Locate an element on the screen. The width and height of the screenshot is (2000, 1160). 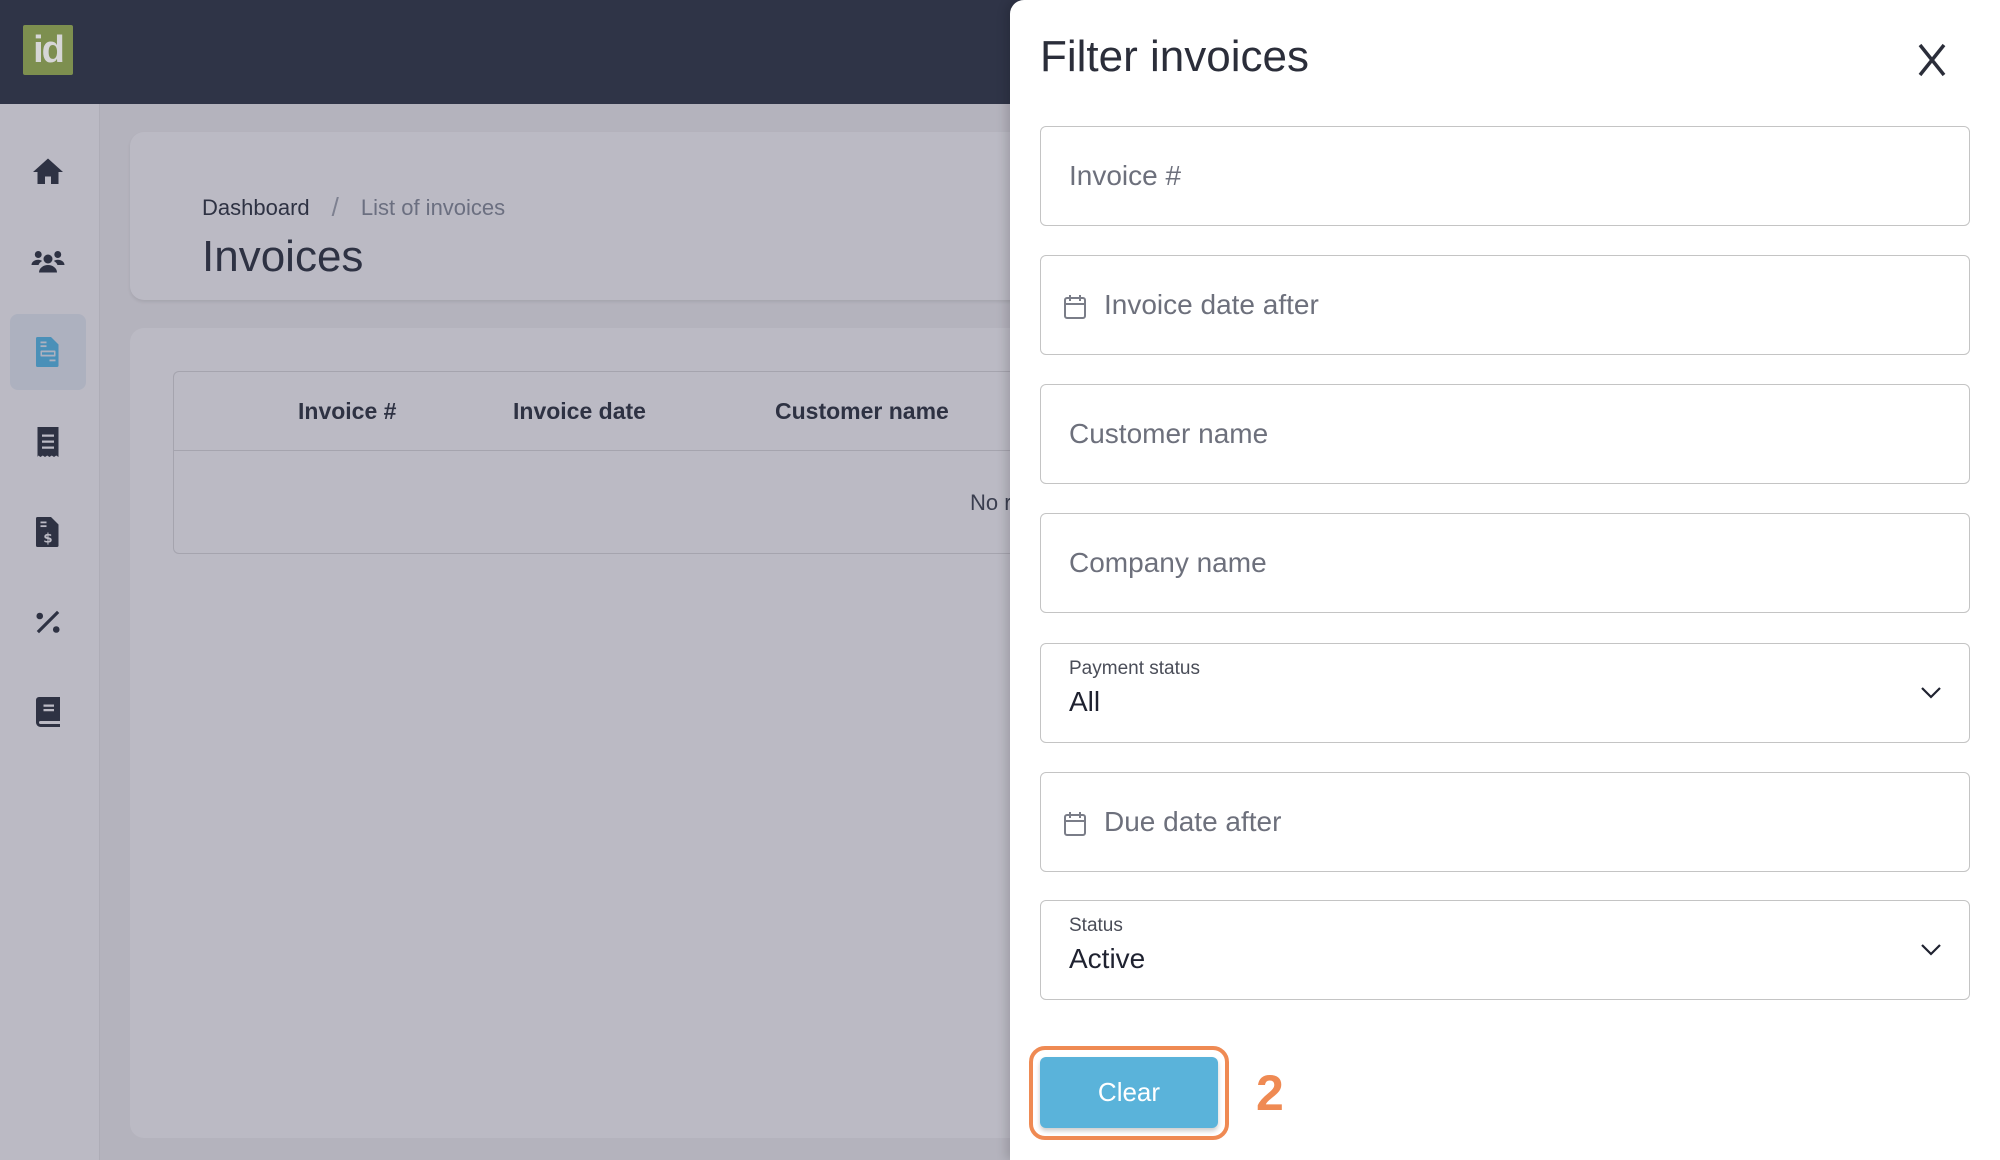
sidebar-item-invoices is located at coordinates (48, 352).